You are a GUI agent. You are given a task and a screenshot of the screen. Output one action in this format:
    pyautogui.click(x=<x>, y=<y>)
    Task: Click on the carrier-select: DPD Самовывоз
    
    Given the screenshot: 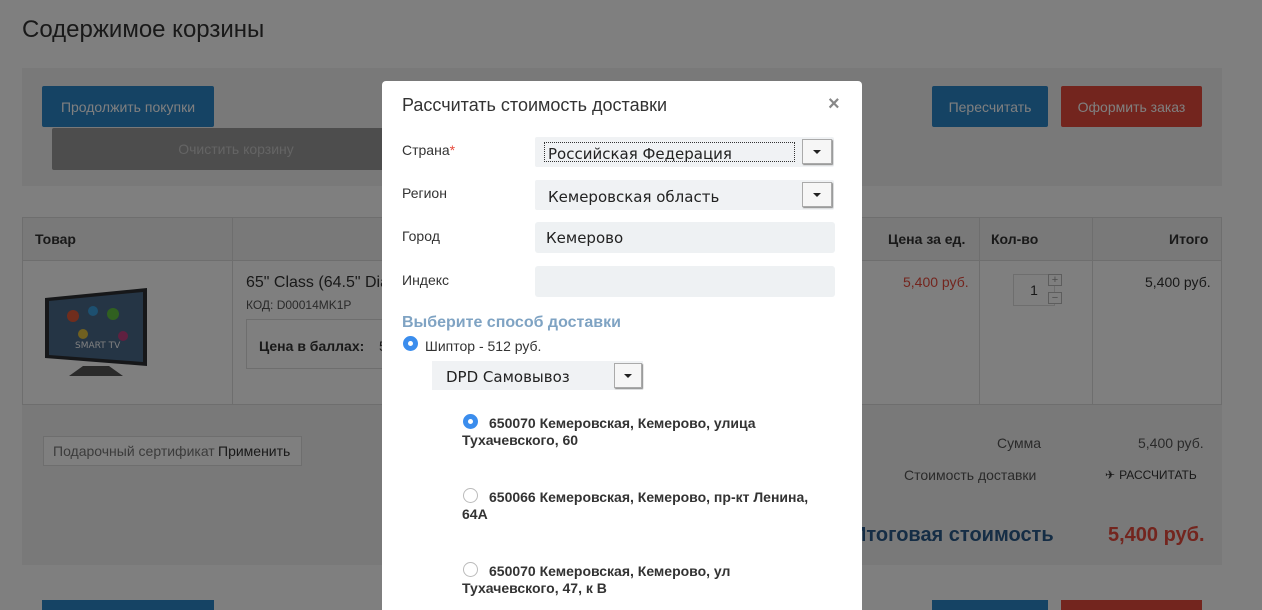 What is the action you would take?
    pyautogui.click(x=537, y=375)
    